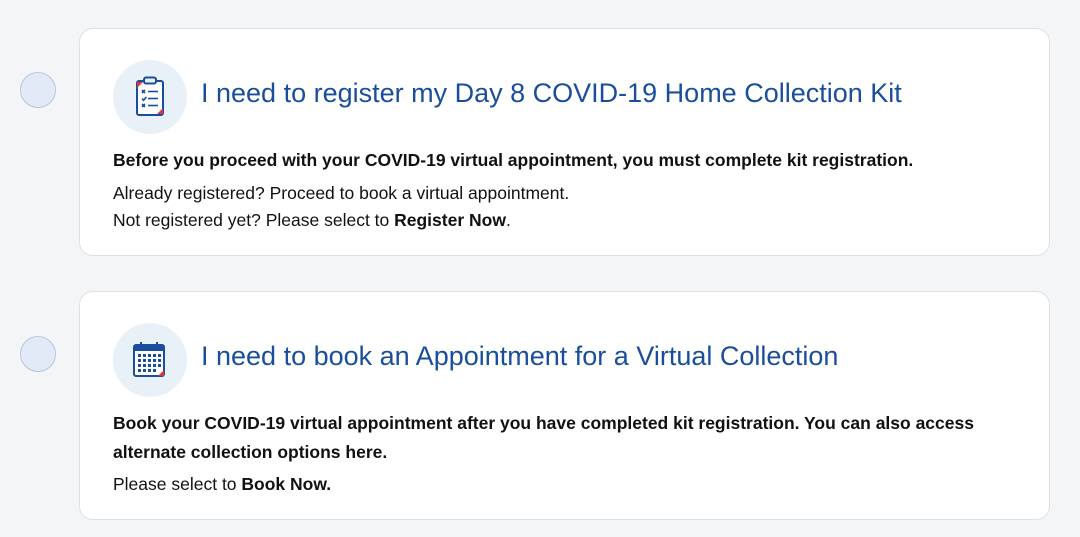 Image resolution: width=1080 pixels, height=537 pixels. What do you see at coordinates (38, 354) in the screenshot?
I see `radio-book-appointment` at bounding box center [38, 354].